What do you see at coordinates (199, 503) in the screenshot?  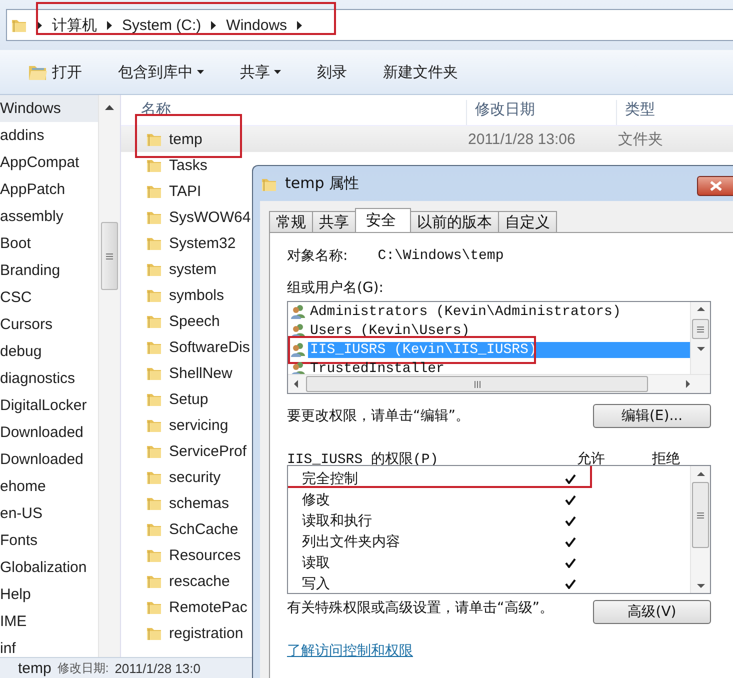 I see `file-name: schemas` at bounding box center [199, 503].